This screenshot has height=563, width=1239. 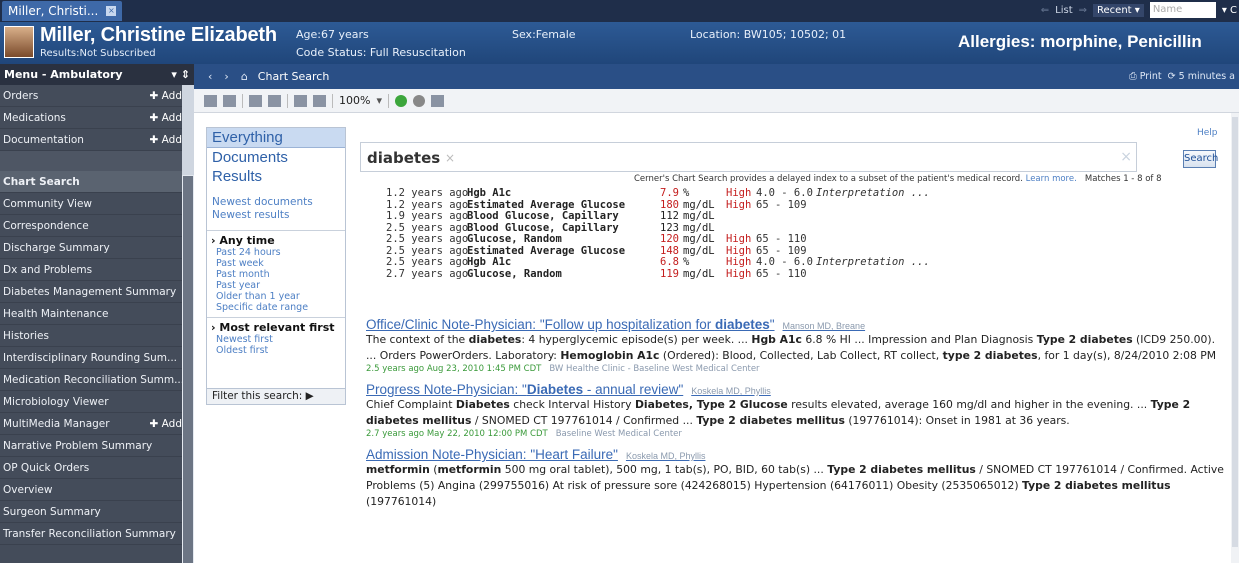 I want to click on remove-term-icon: ×, so click(x=450, y=158).